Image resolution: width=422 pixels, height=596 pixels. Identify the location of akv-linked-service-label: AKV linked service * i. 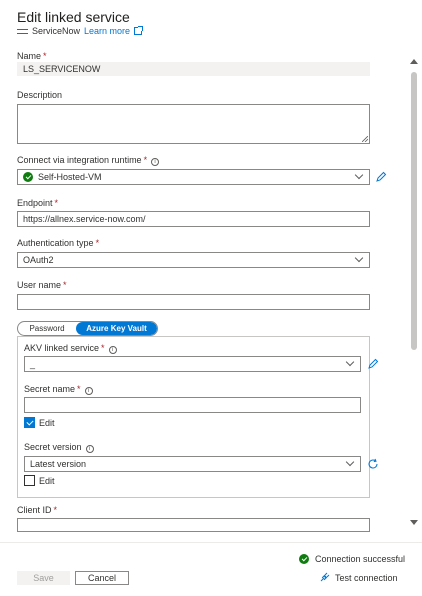
(70, 348).